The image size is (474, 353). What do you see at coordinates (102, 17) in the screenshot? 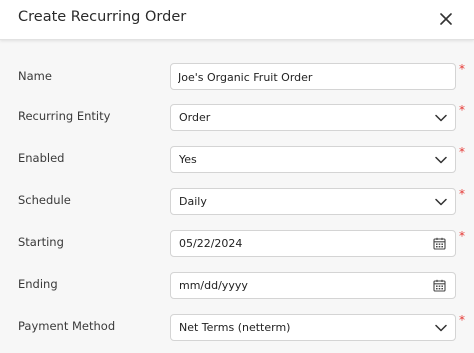
I see `dialog-title: Create Recurring Order` at bounding box center [102, 17].